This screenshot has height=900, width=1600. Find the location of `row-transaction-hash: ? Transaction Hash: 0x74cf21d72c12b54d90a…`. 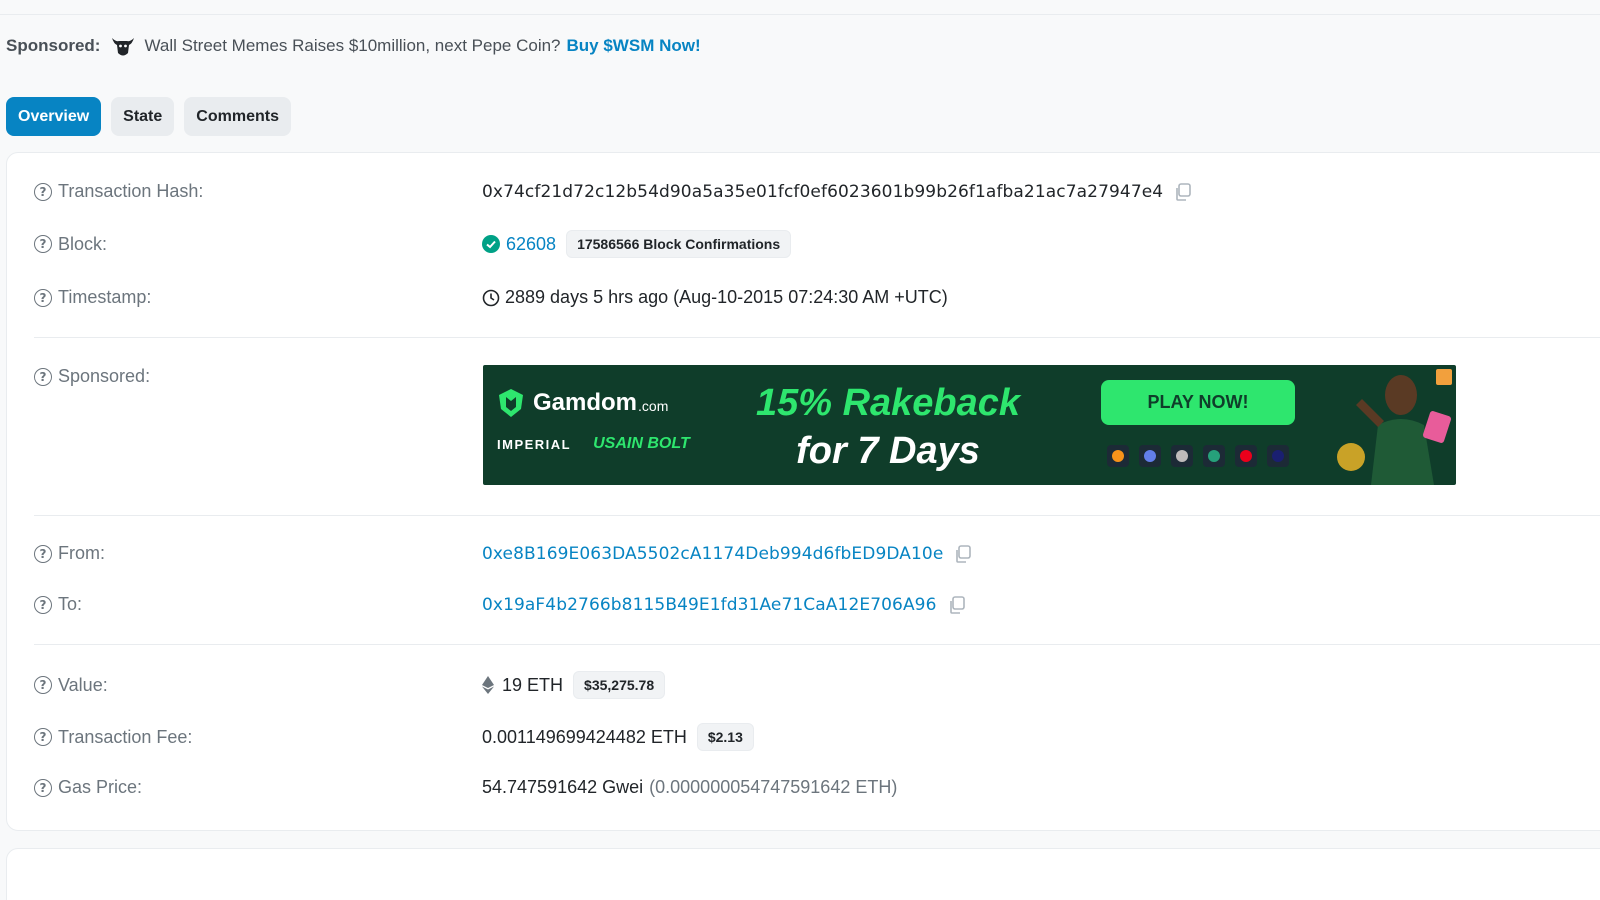

row-transaction-hash: ? Transaction Hash: 0x74cf21d72c12b54d90a… is located at coordinates (817, 191).